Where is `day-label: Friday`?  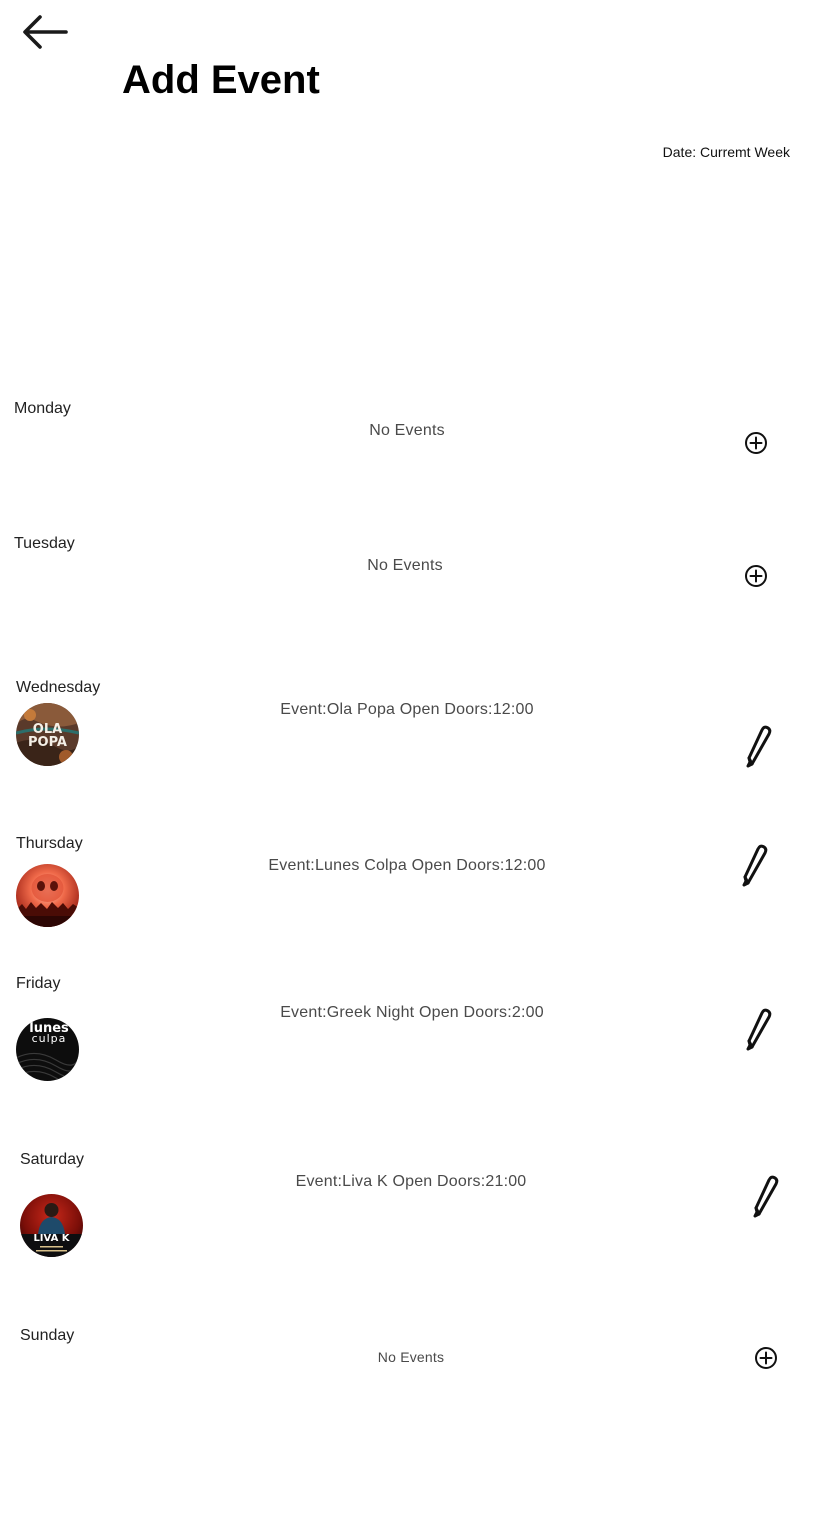
day-label: Friday is located at coordinates (38, 983).